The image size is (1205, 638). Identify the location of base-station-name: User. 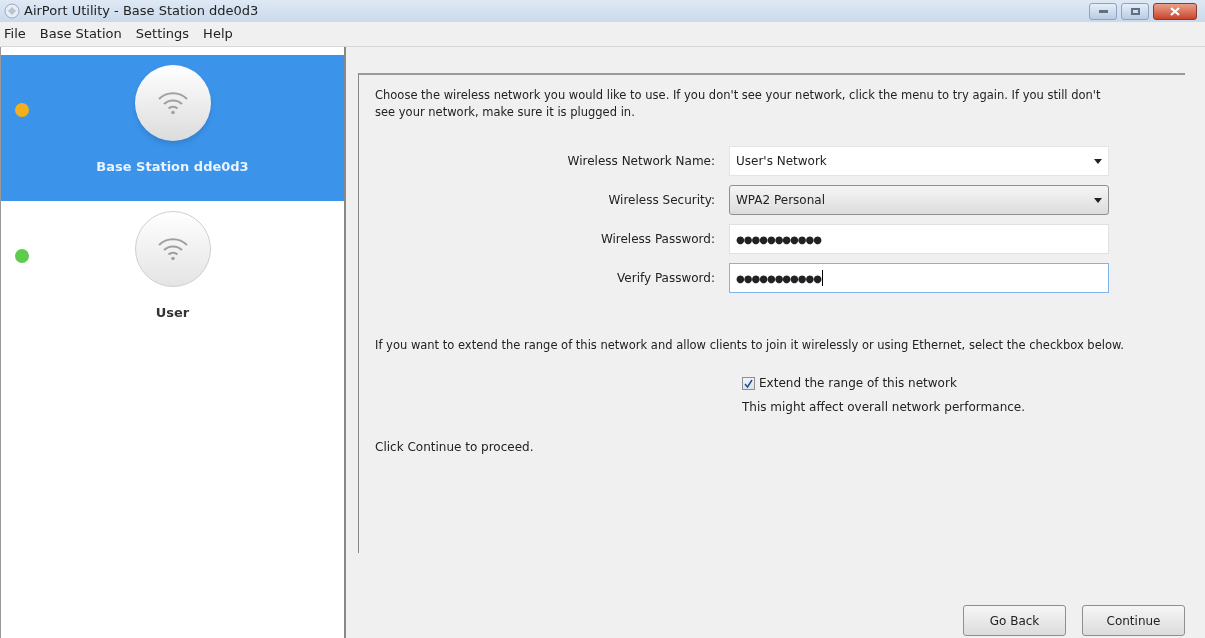
(172, 313).